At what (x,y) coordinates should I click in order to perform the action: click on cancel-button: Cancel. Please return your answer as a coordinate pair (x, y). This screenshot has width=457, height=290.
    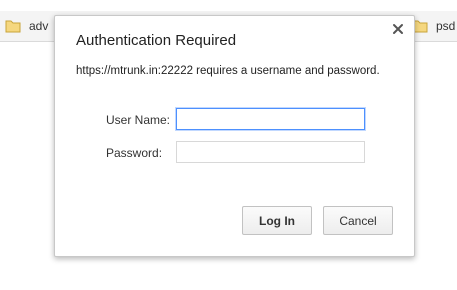
    Looking at the image, I should click on (358, 220).